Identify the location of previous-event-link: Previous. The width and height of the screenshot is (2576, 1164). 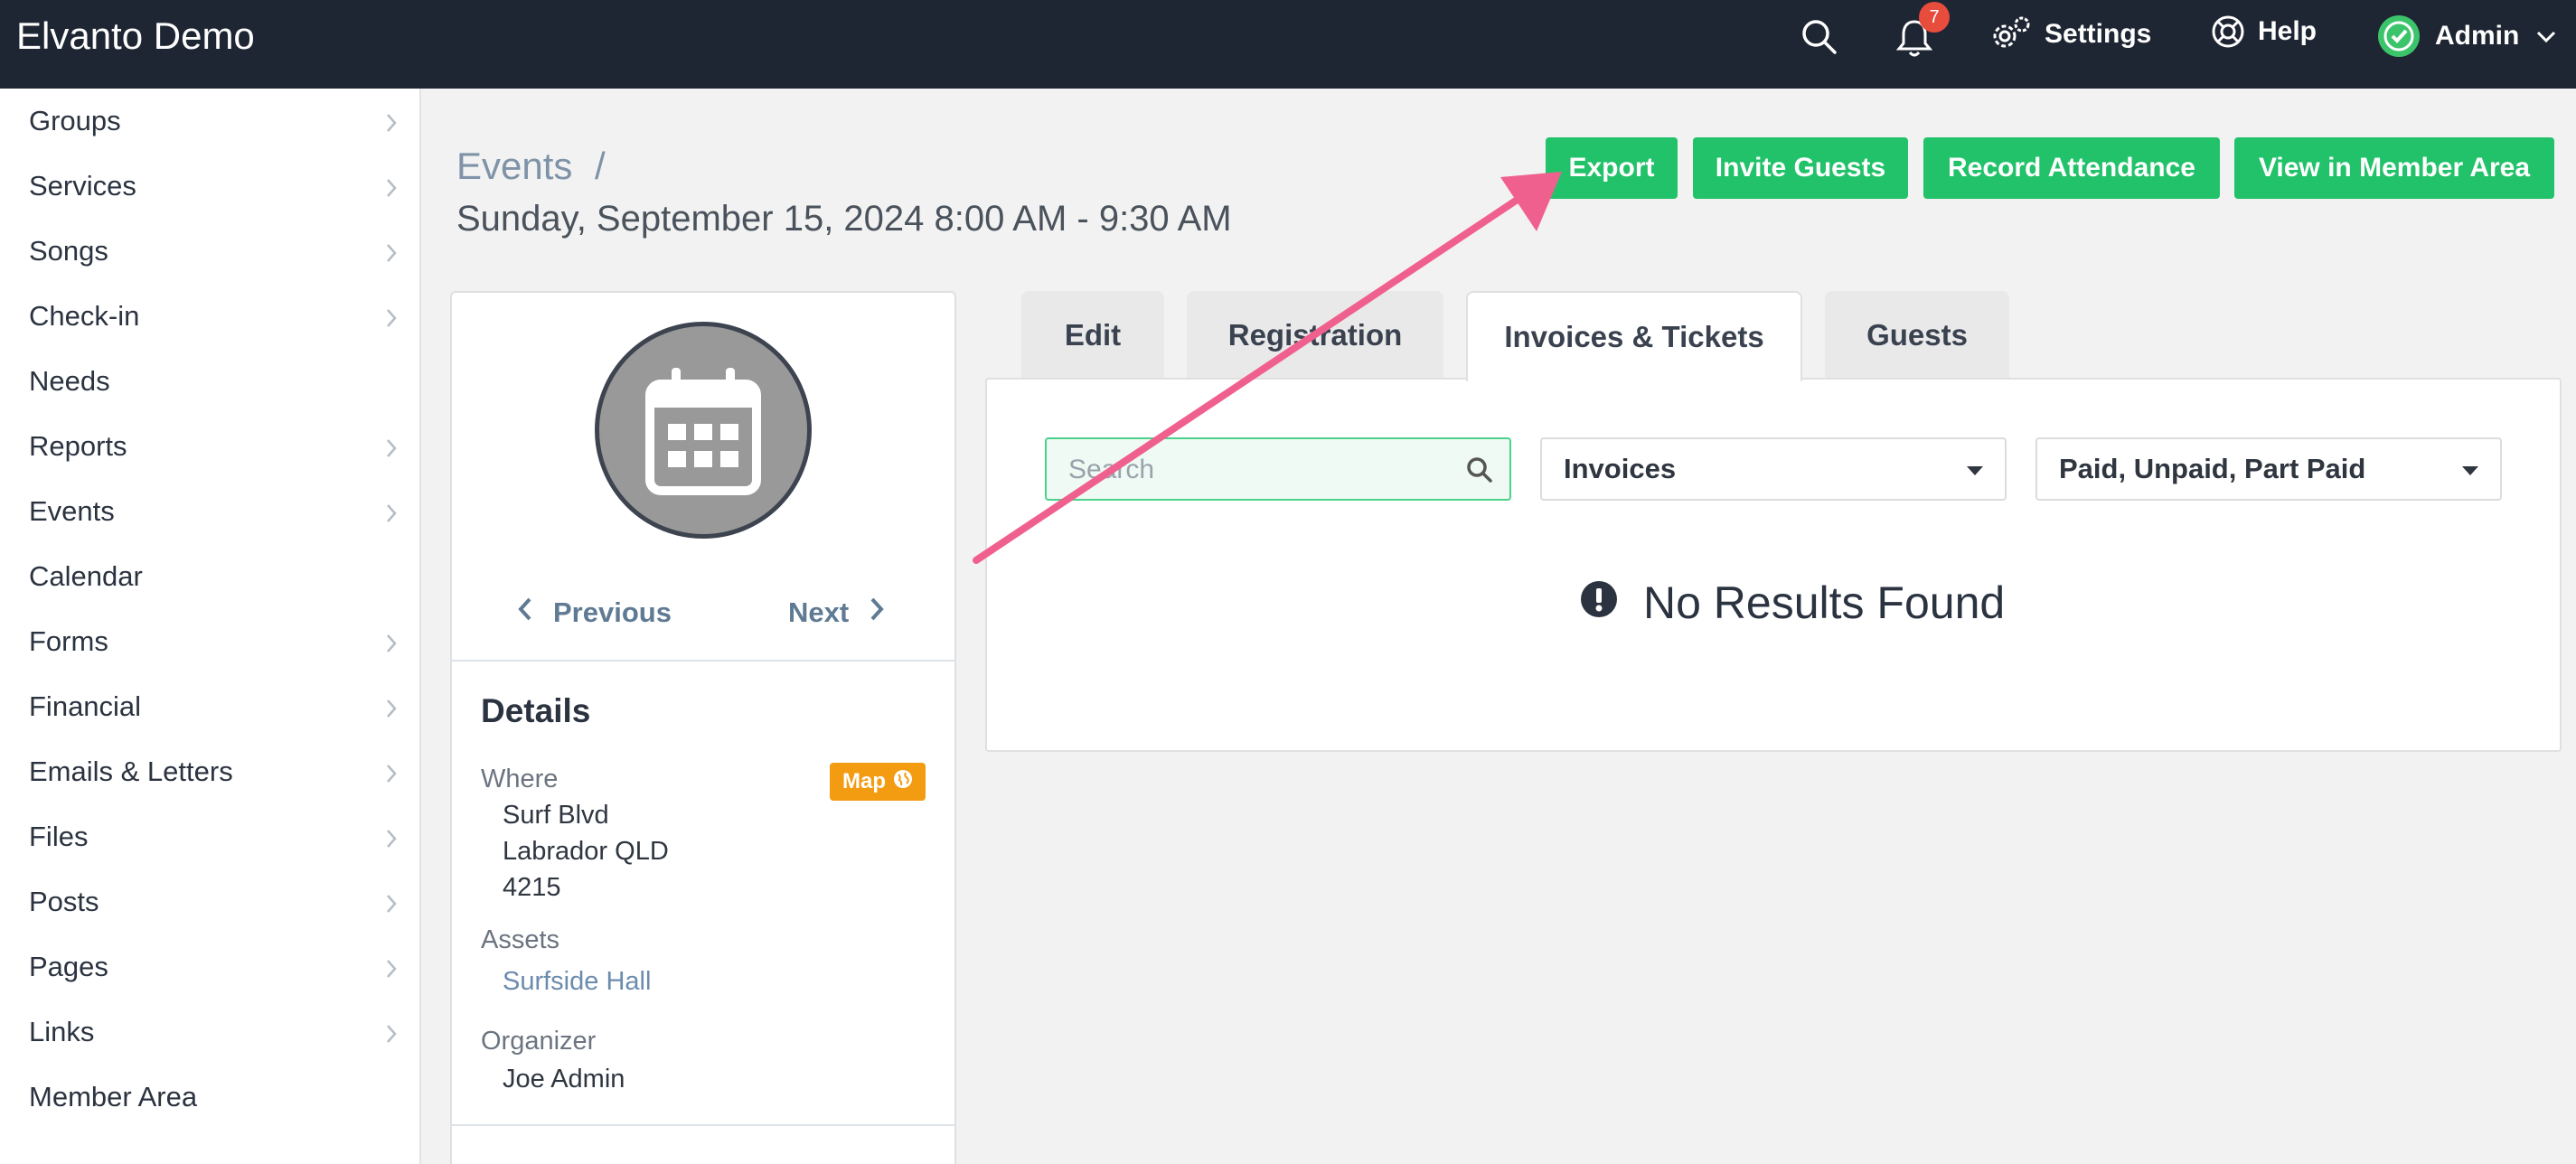
(595, 612).